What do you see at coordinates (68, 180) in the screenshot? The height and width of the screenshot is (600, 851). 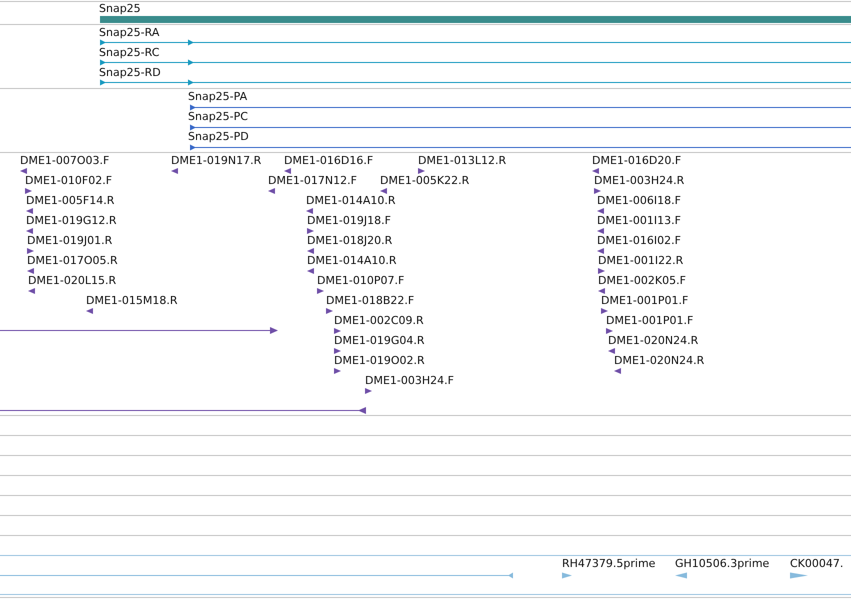 I see `feature-label: DME1-010F02.F` at bounding box center [68, 180].